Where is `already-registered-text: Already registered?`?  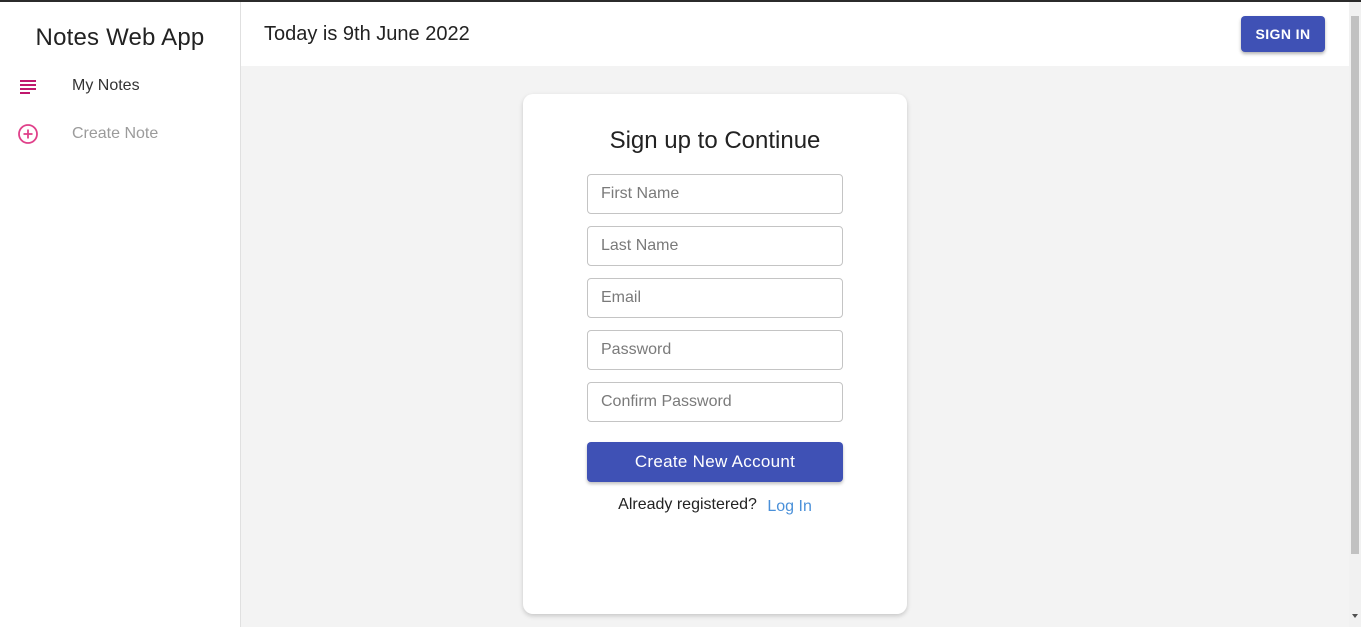
already-registered-text: Already registered? is located at coordinates (687, 504).